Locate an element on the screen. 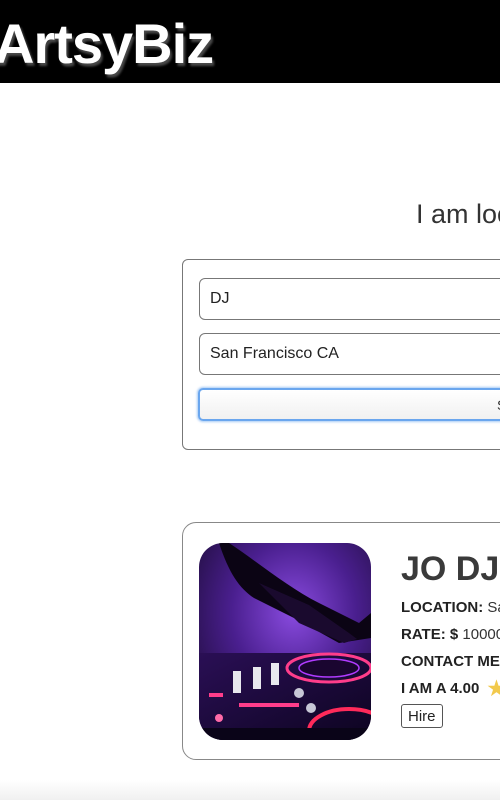 The image size is (500, 800). profile-photo is located at coordinates (285, 641).